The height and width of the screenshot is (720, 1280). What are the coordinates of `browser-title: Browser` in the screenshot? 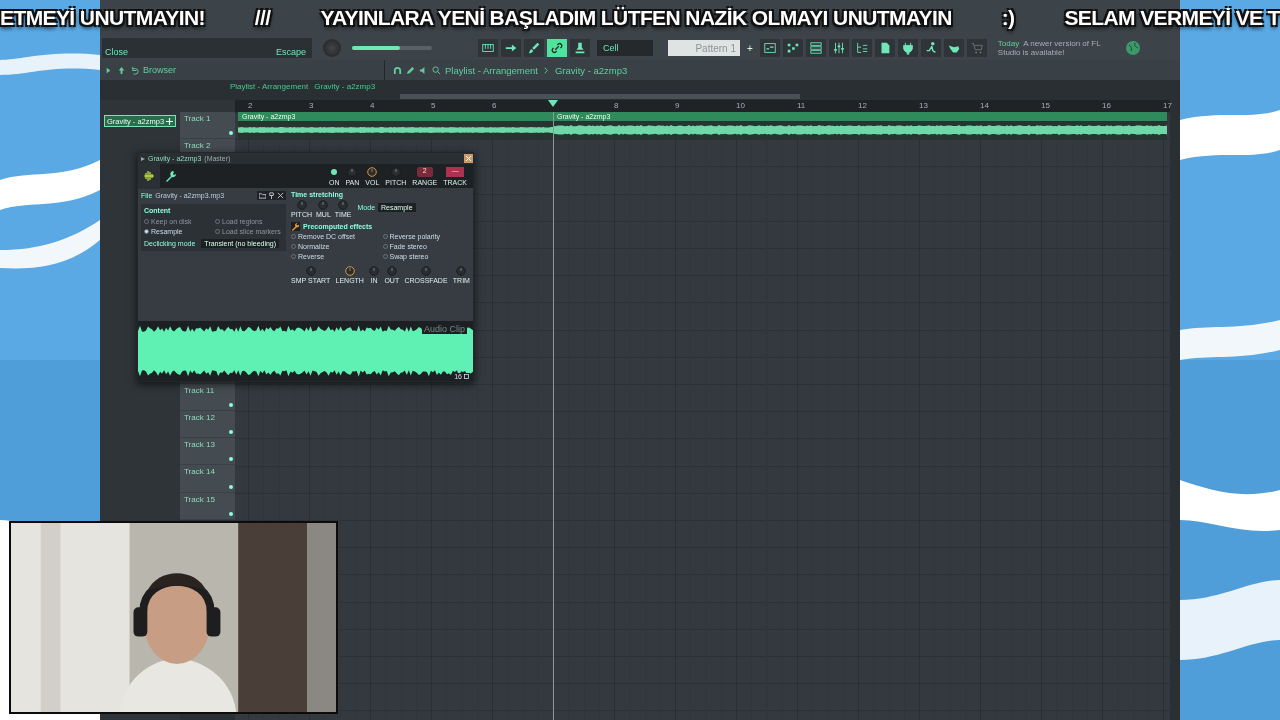 It's located at (159, 70).